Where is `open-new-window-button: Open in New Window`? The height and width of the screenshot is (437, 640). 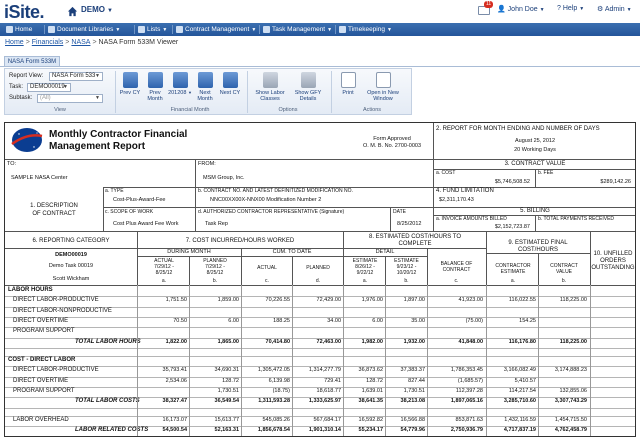 open-new-window-button: Open in New Window is located at coordinates (383, 87).